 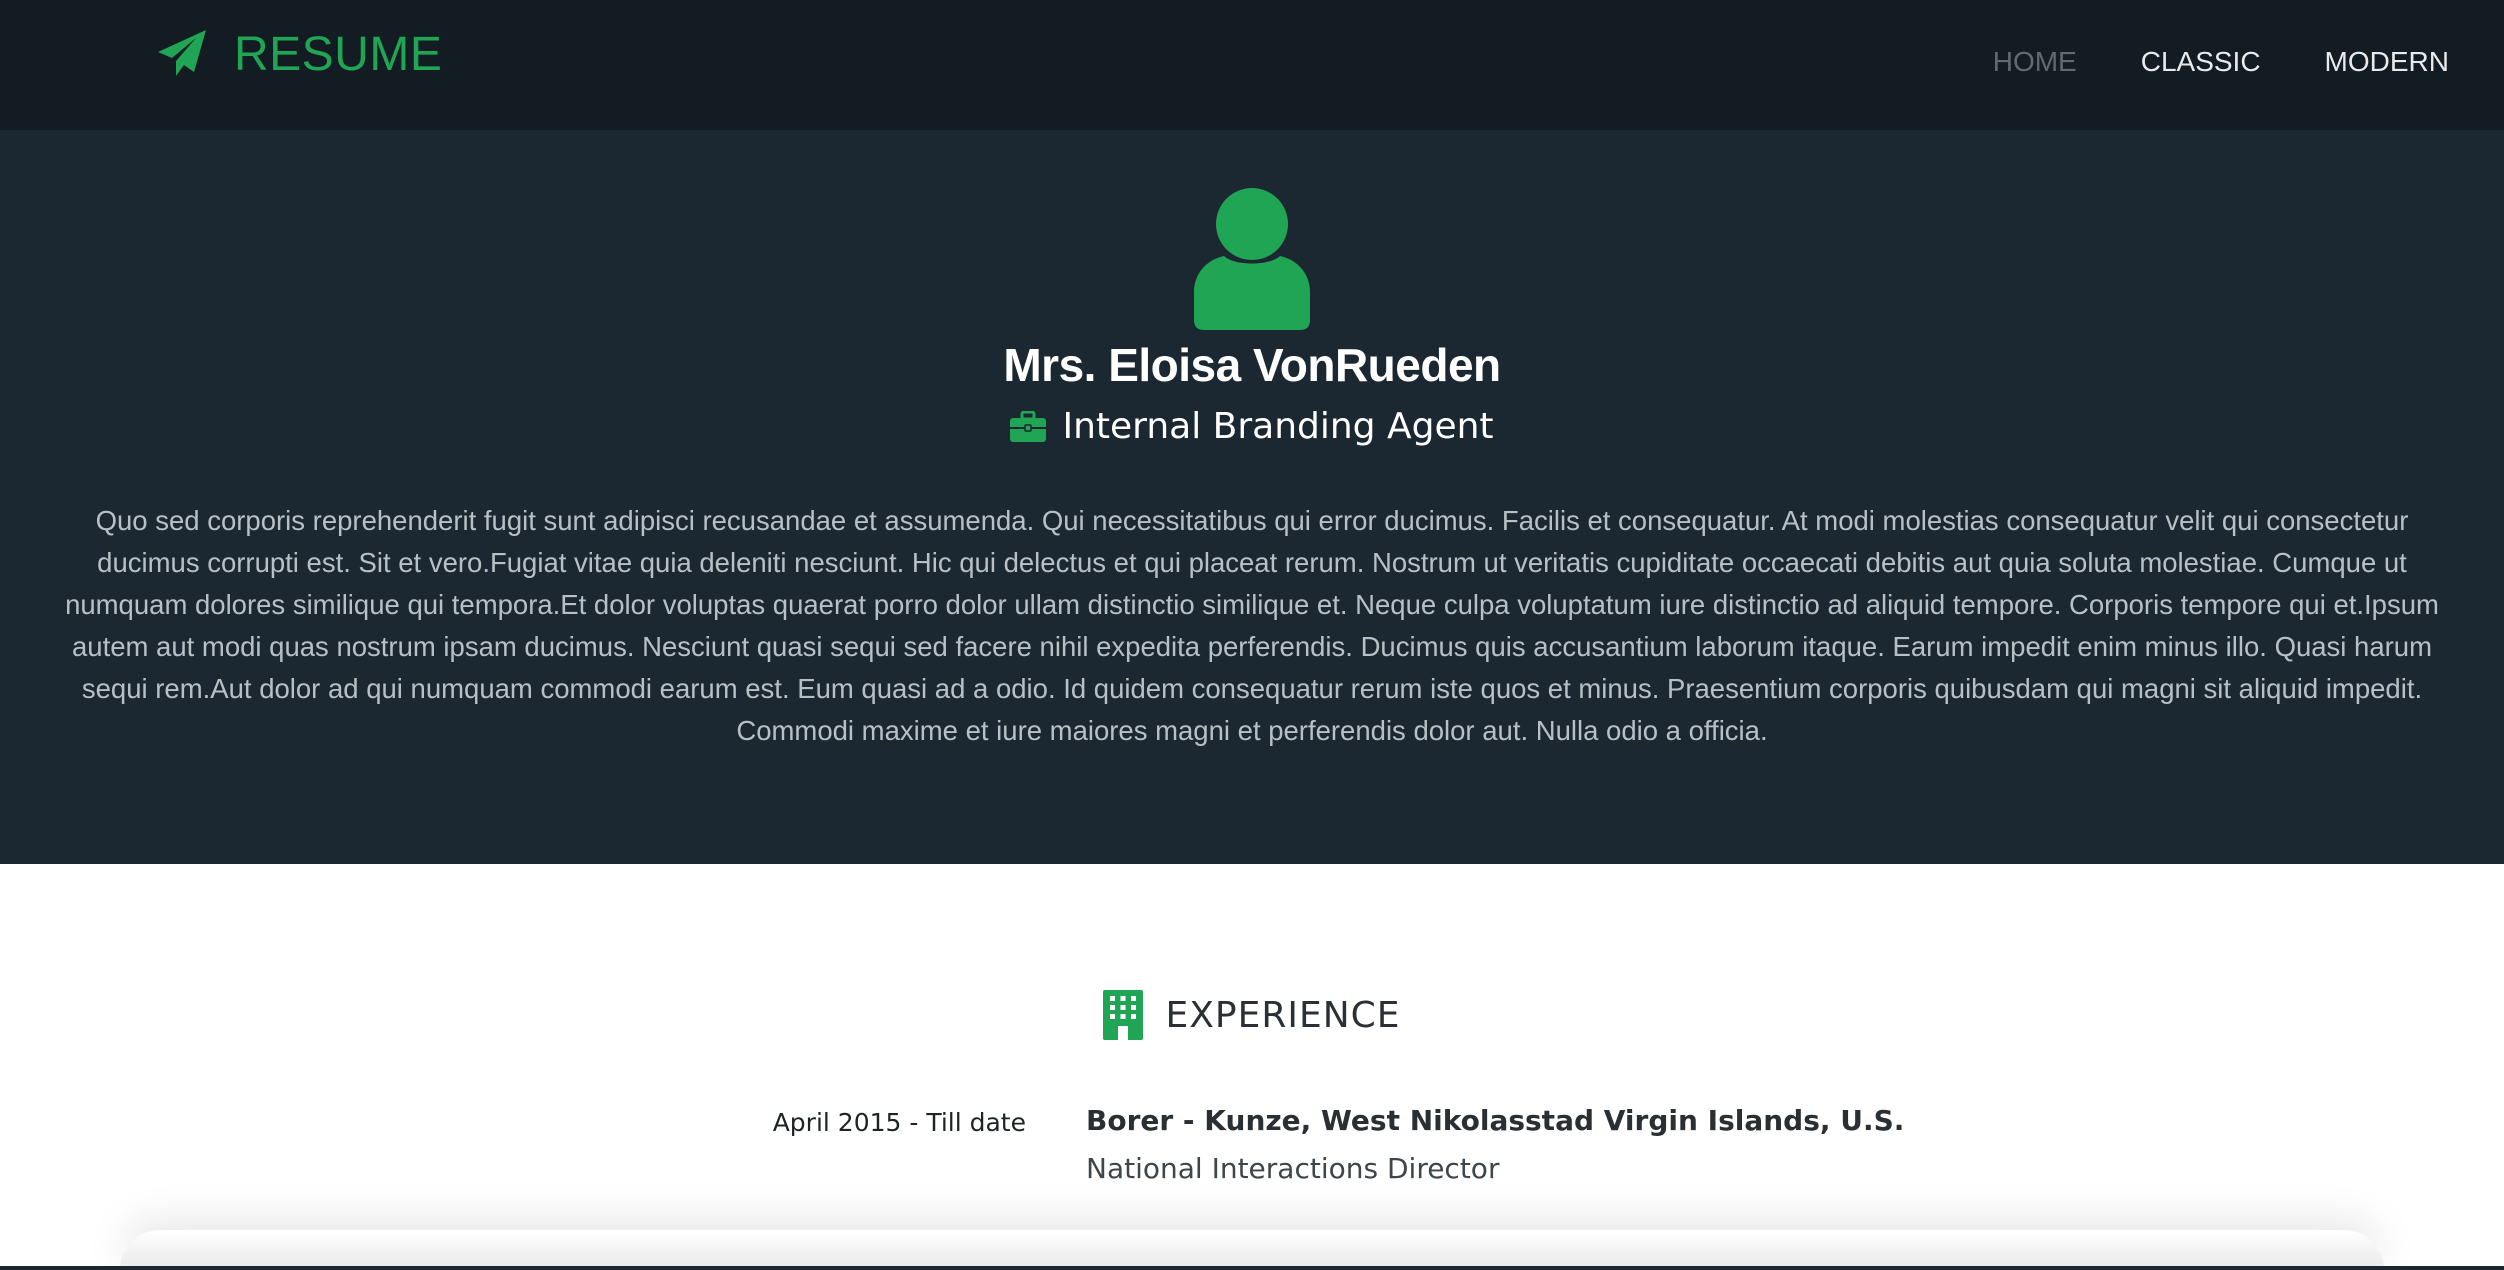 What do you see at coordinates (2035, 62) in the screenshot?
I see `nav-home: HOME` at bounding box center [2035, 62].